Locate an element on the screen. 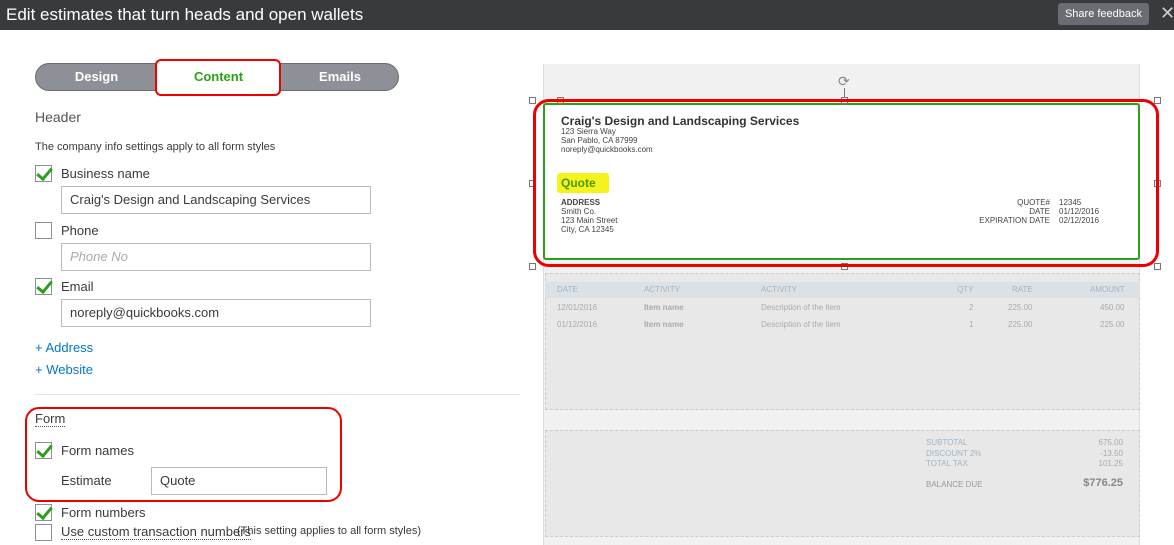 The height and width of the screenshot is (545, 1174). add-website-link: + Website is located at coordinates (64, 369).